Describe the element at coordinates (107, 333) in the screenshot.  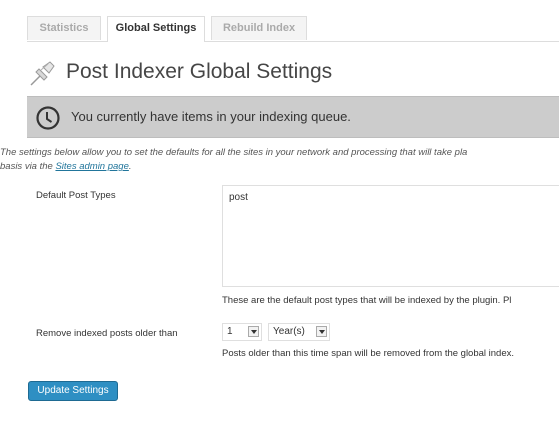
I see `remove-older-label: Remove indexed posts older than` at that location.